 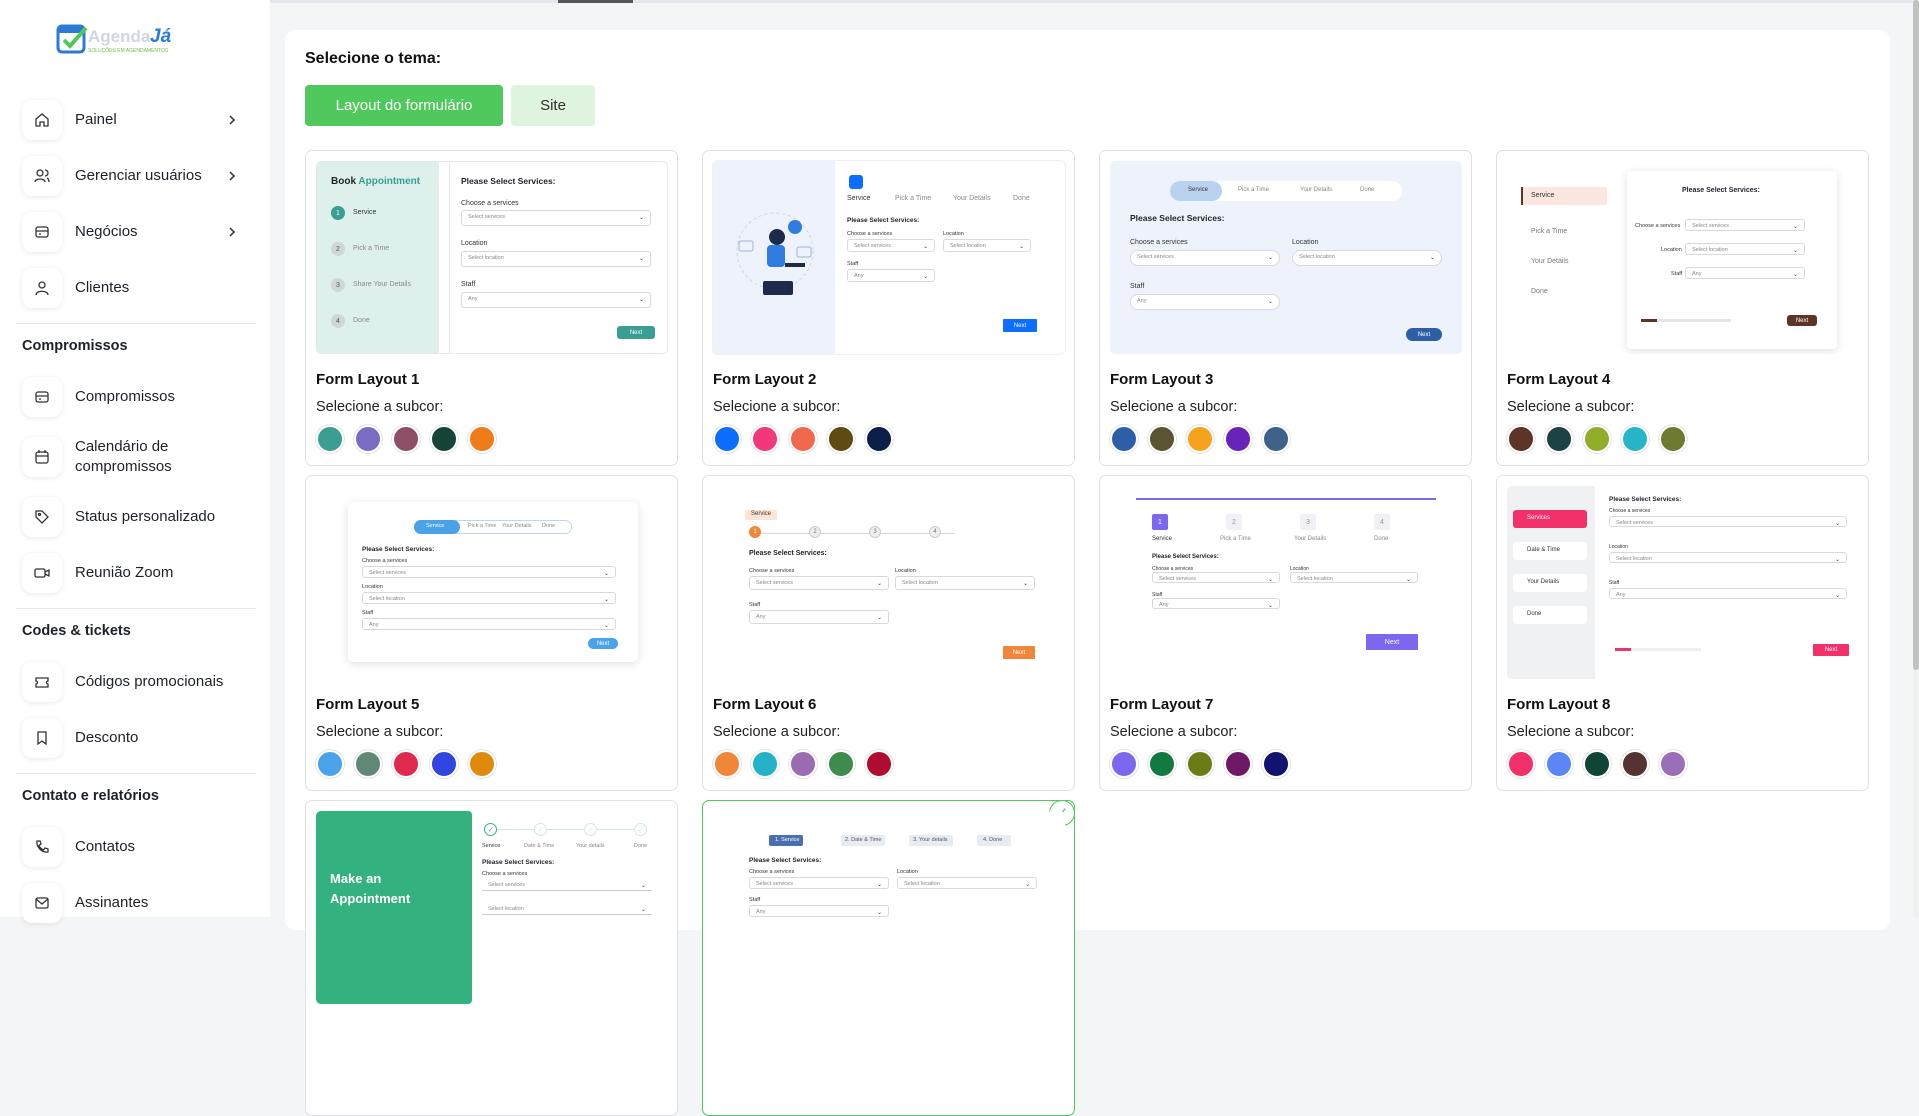 I want to click on sidebar-item-label: Contatos, so click(x=105, y=846).